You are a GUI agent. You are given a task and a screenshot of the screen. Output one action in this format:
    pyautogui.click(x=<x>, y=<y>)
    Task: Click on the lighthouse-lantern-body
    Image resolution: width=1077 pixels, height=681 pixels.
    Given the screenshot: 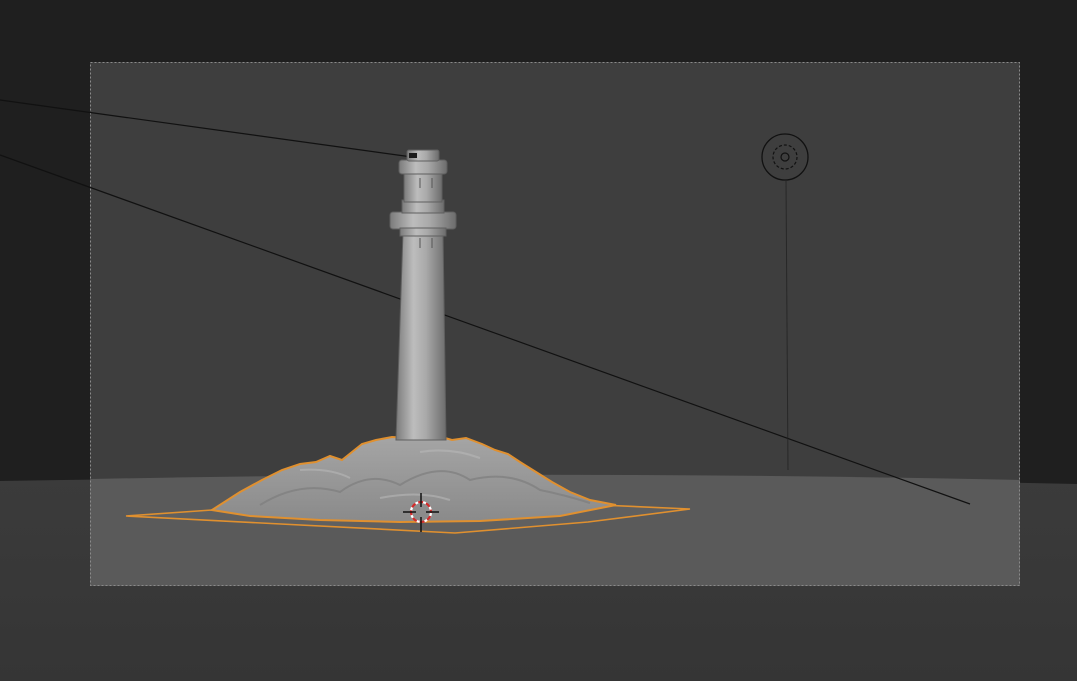 What is the action you would take?
    pyautogui.click(x=423, y=186)
    